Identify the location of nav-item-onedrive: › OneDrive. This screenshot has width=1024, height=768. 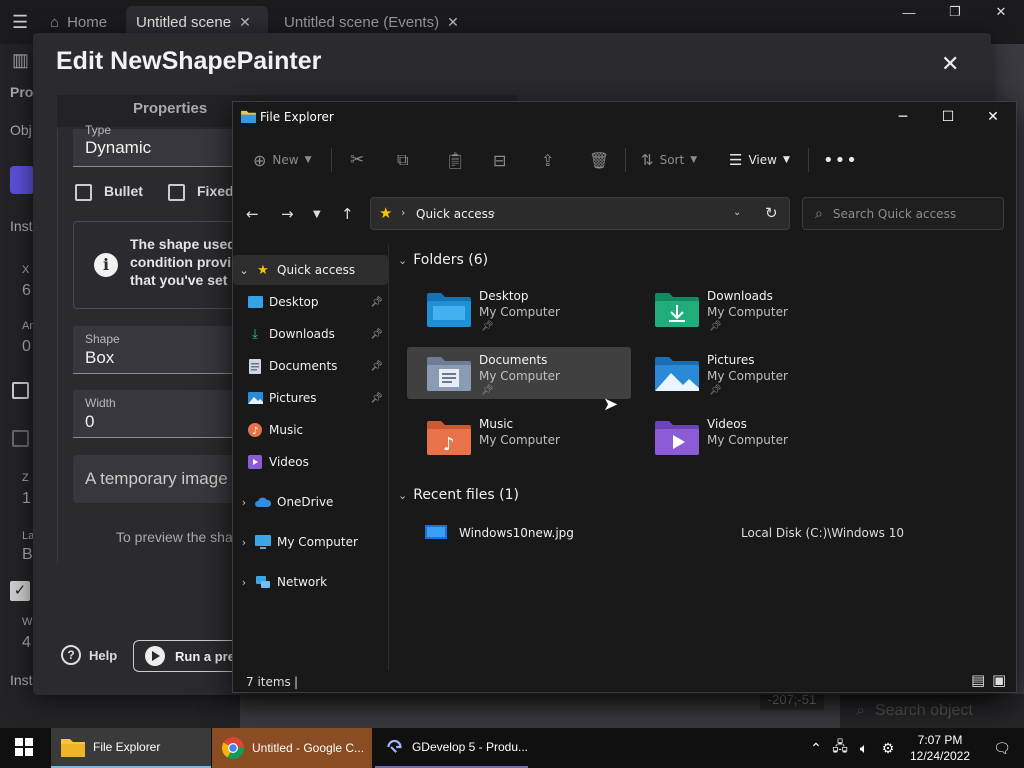
(310, 502).